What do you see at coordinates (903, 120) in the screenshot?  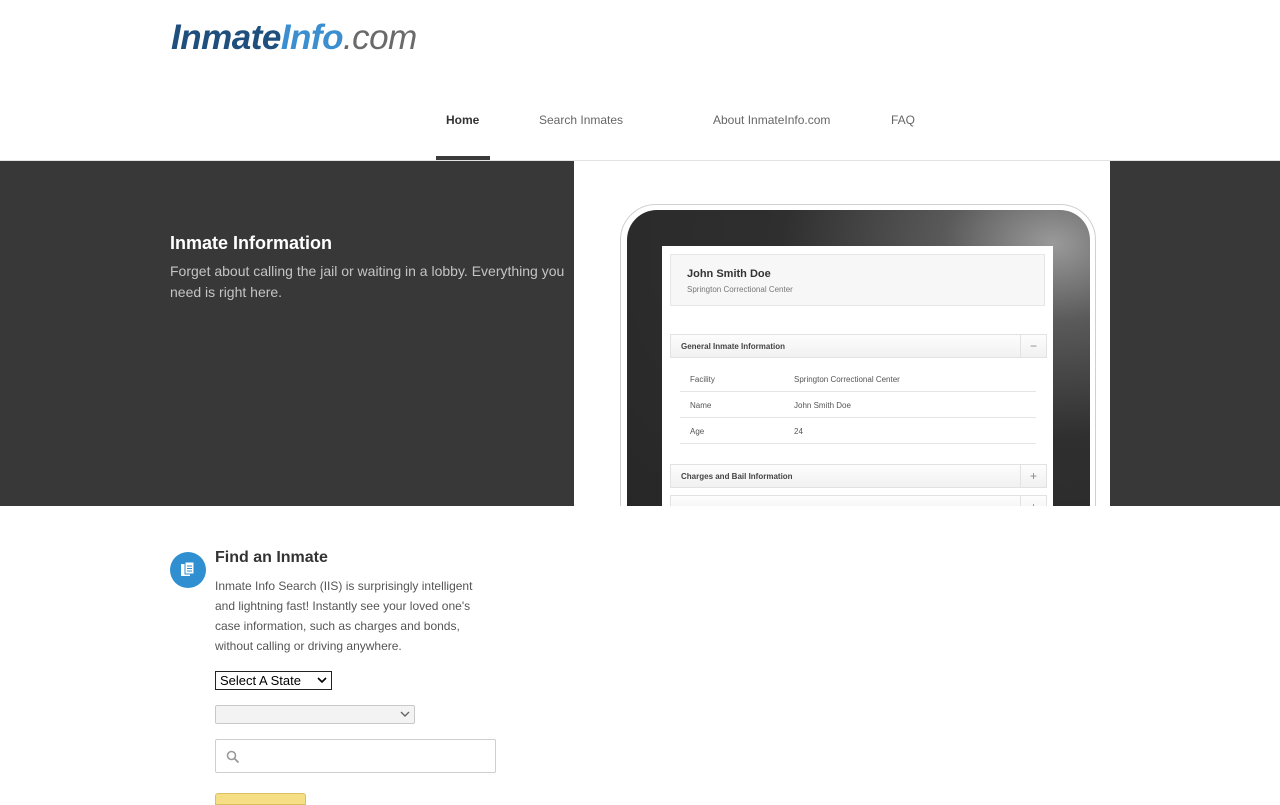 I see `nav-faq: FAQ` at bounding box center [903, 120].